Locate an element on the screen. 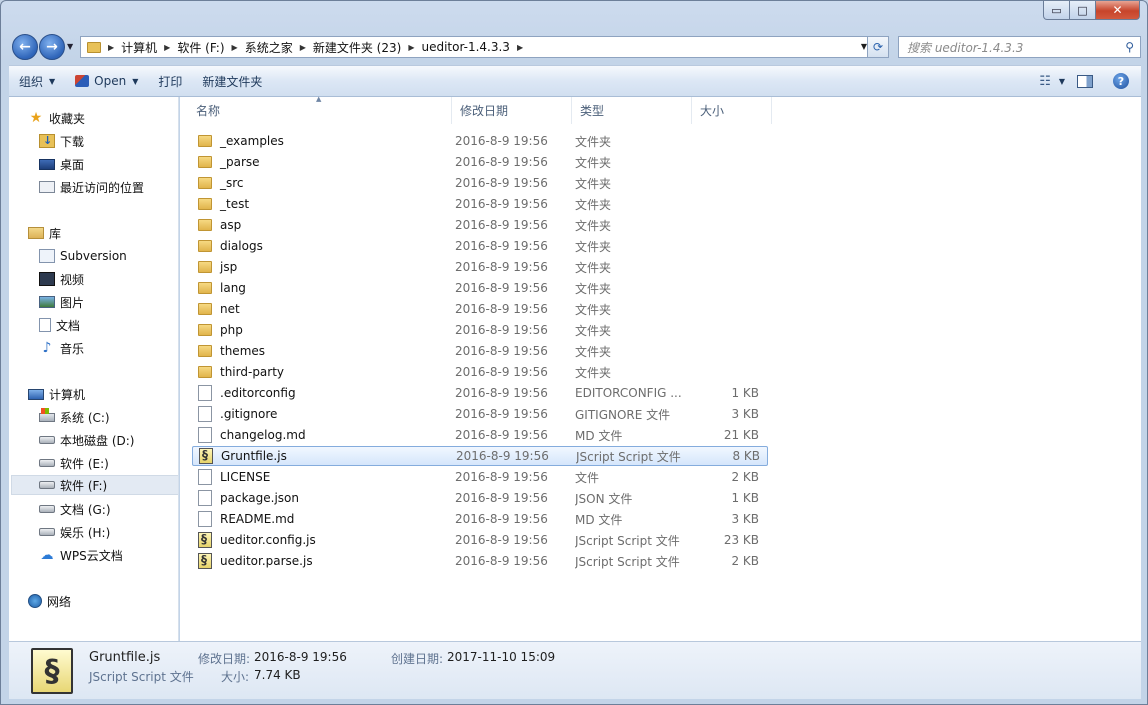 The height and width of the screenshot is (705, 1148). column-header-size: 大小 is located at coordinates (732, 110).